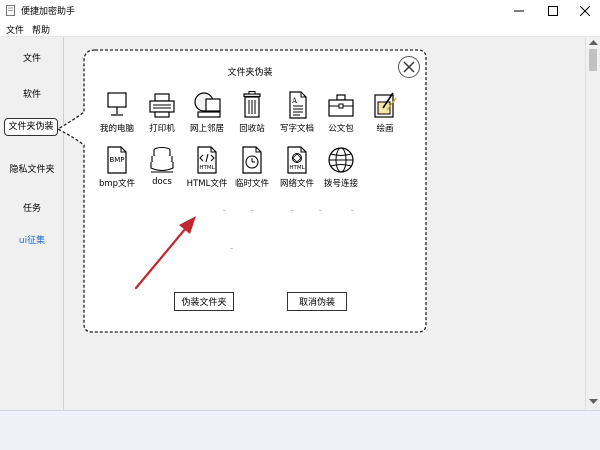 Image resolution: width=600 pixels, height=450 pixels. I want to click on arrow-head-icon, so click(187, 225).